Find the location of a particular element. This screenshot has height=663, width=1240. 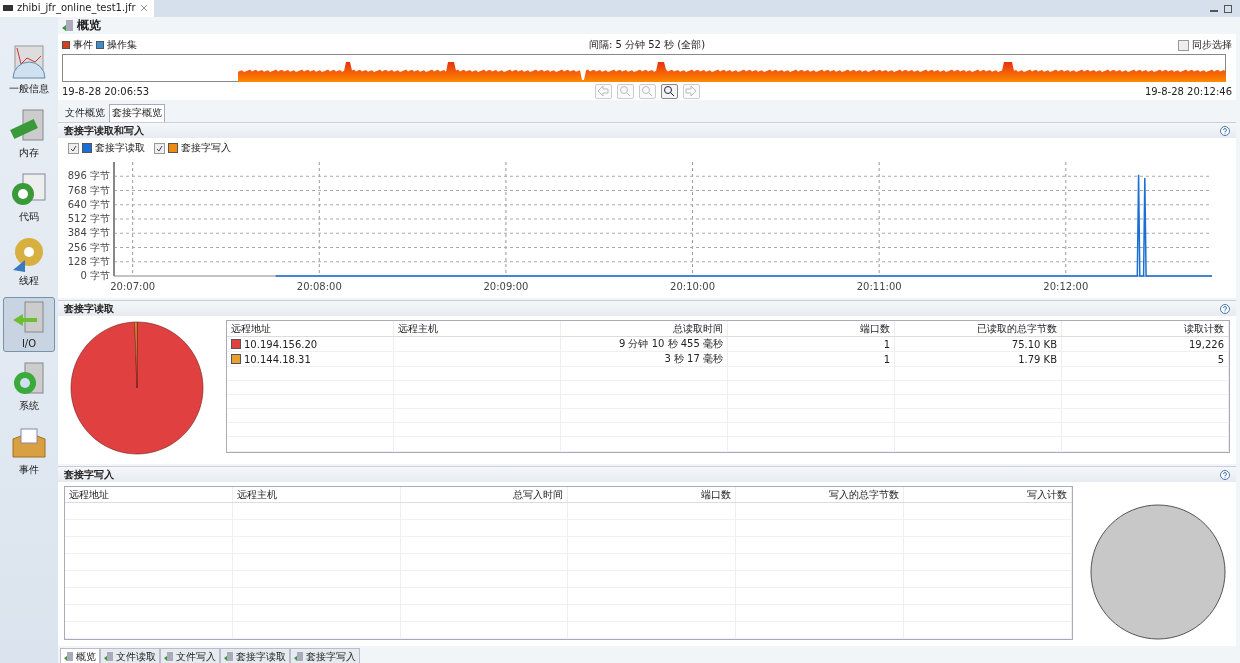

file-icon is located at coordinates (8, 7).